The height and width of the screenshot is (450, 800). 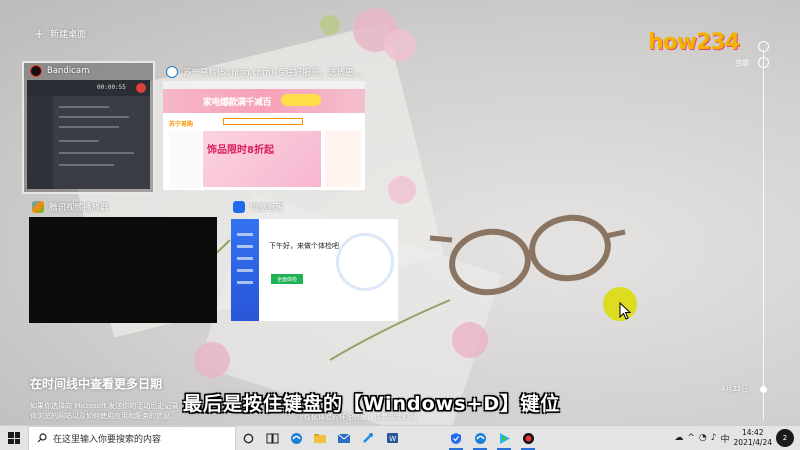 What do you see at coordinates (107, 439) in the screenshot?
I see `search-placeholder: 在这里输入你要搜索的内容` at bounding box center [107, 439].